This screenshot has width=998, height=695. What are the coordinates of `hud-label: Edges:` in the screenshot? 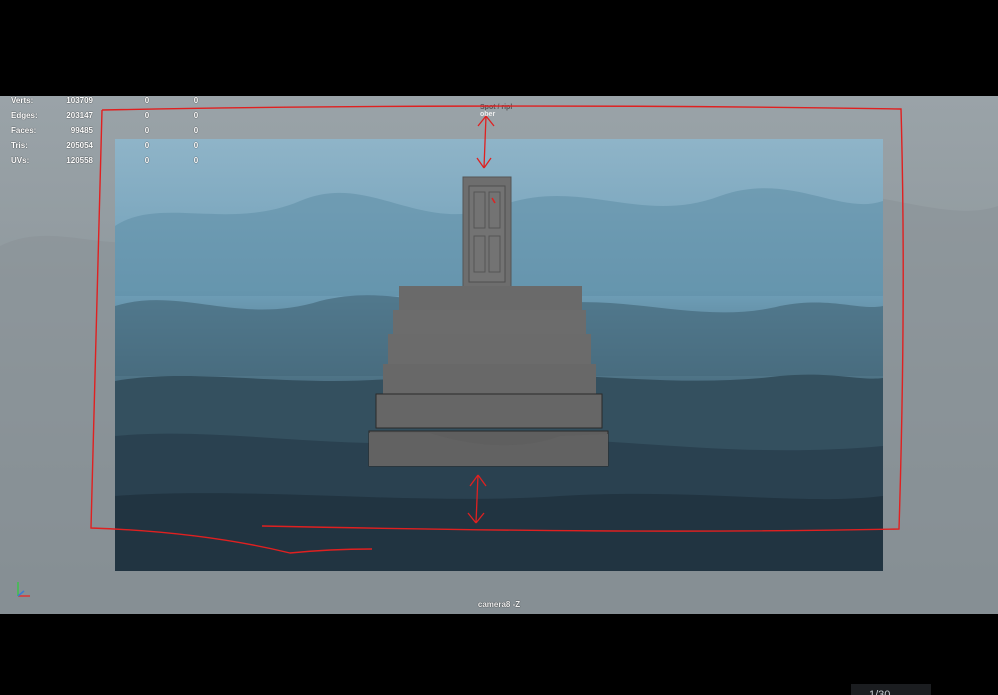 It's located at (24, 115).